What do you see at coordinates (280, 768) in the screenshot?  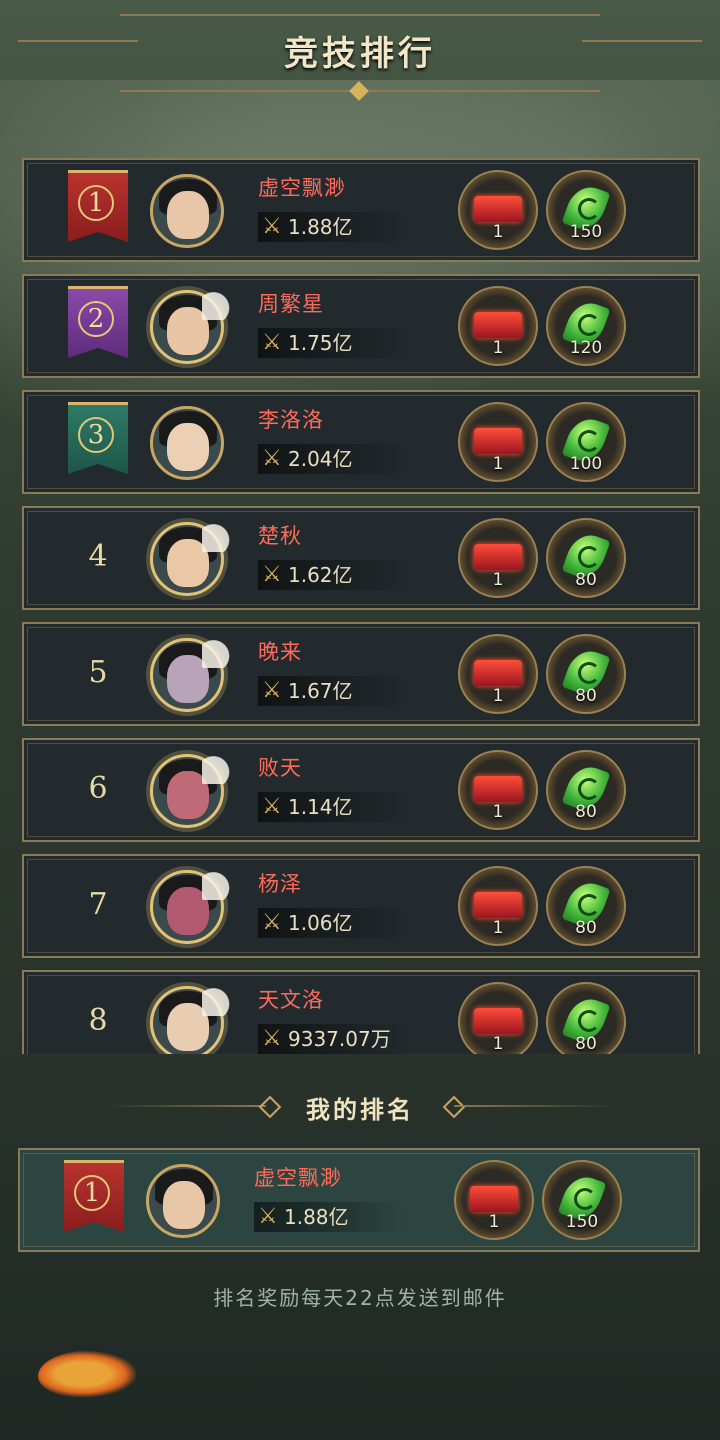 I see `player-name: 败天` at bounding box center [280, 768].